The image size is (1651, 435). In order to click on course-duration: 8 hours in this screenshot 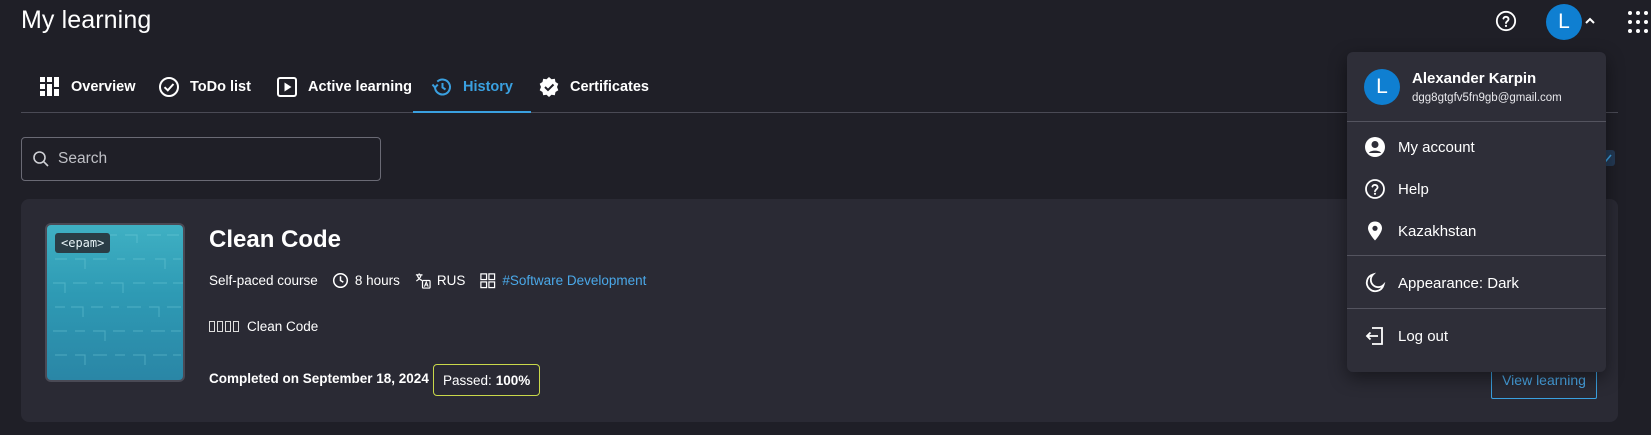, I will do `click(366, 280)`.